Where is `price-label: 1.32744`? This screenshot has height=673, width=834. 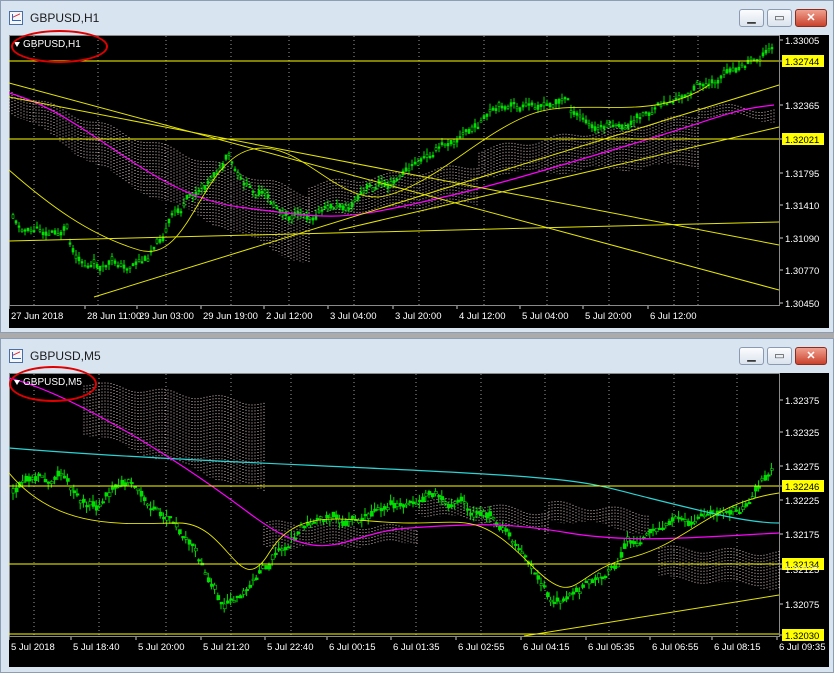
price-label: 1.32744 is located at coordinates (802, 62).